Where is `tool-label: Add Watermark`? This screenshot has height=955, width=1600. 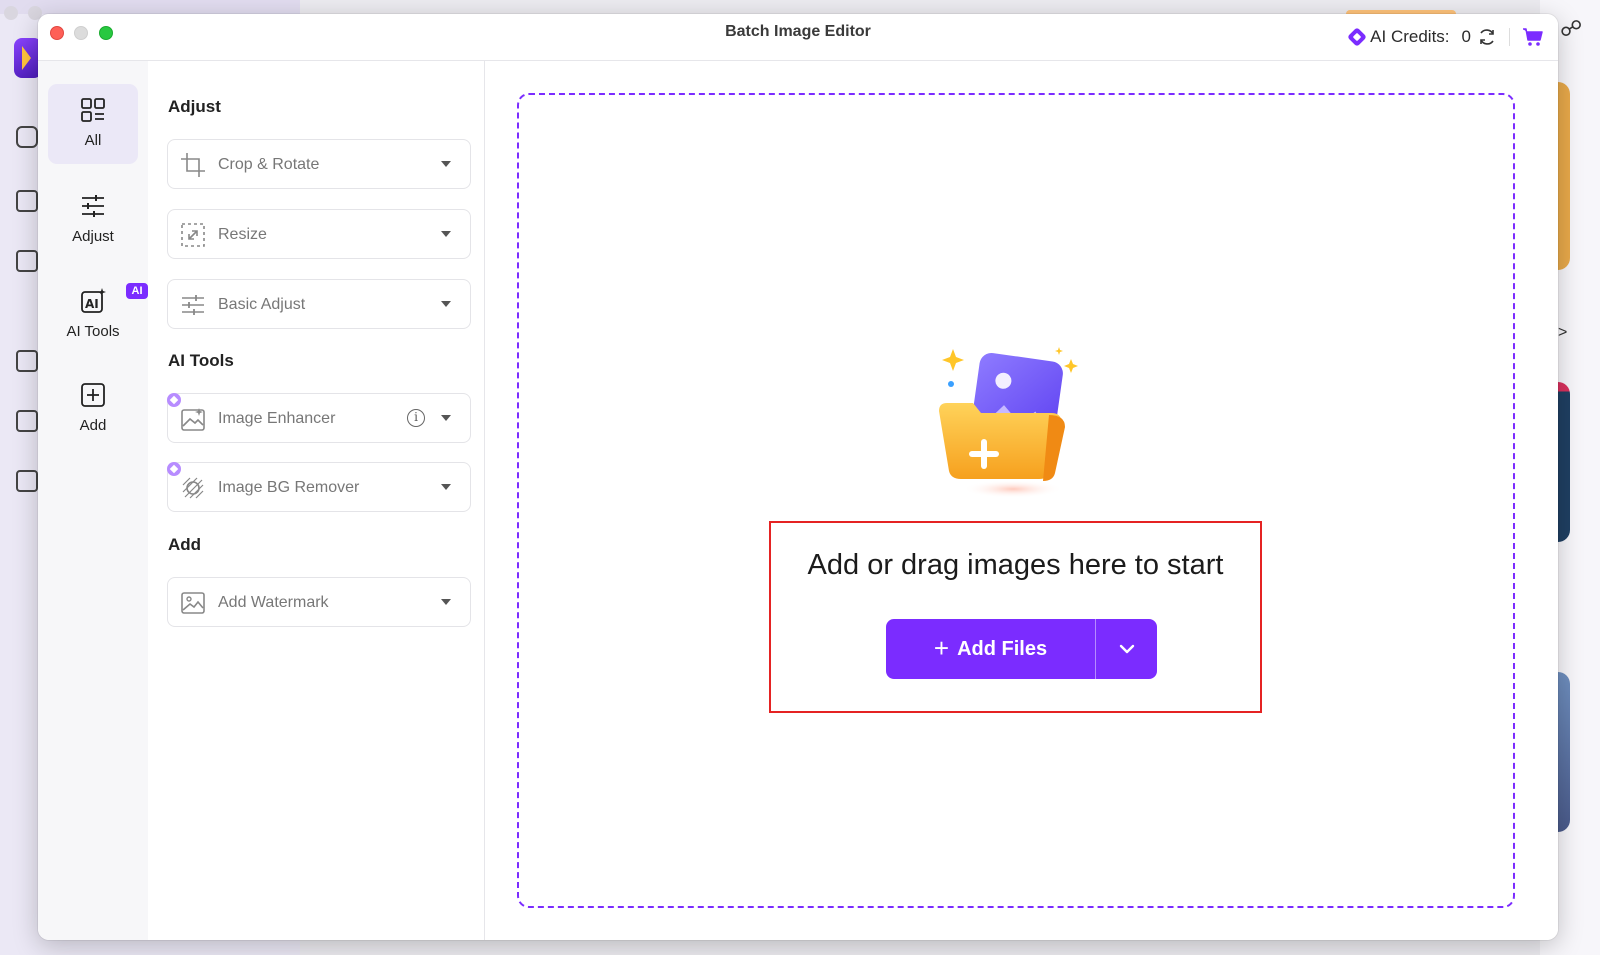 tool-label: Add Watermark is located at coordinates (273, 602).